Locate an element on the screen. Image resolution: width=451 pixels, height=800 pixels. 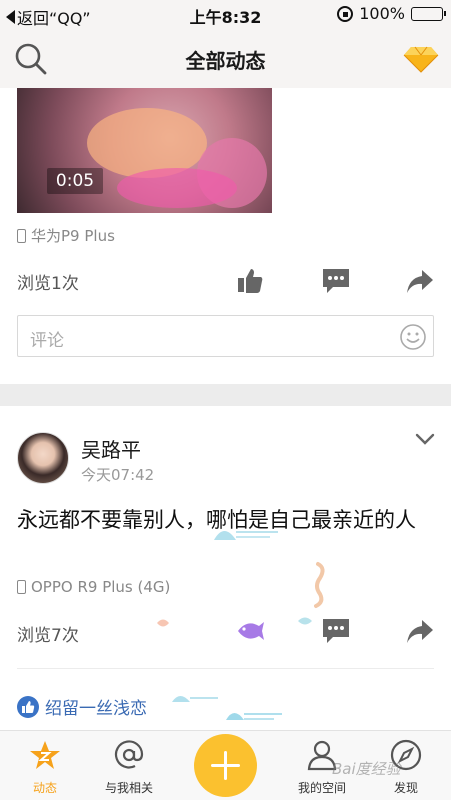
emoji-icon is located at coordinates (413, 337).